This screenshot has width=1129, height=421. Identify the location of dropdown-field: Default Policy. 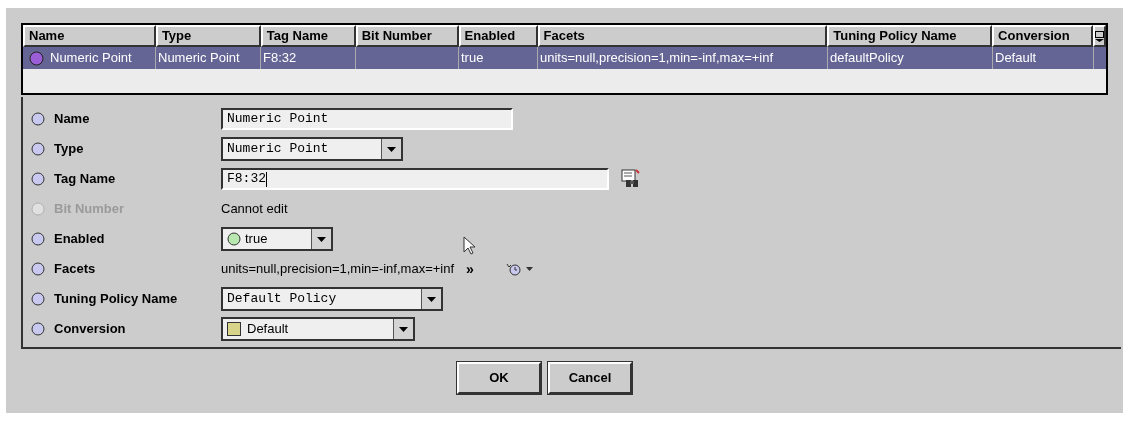
(332, 299).